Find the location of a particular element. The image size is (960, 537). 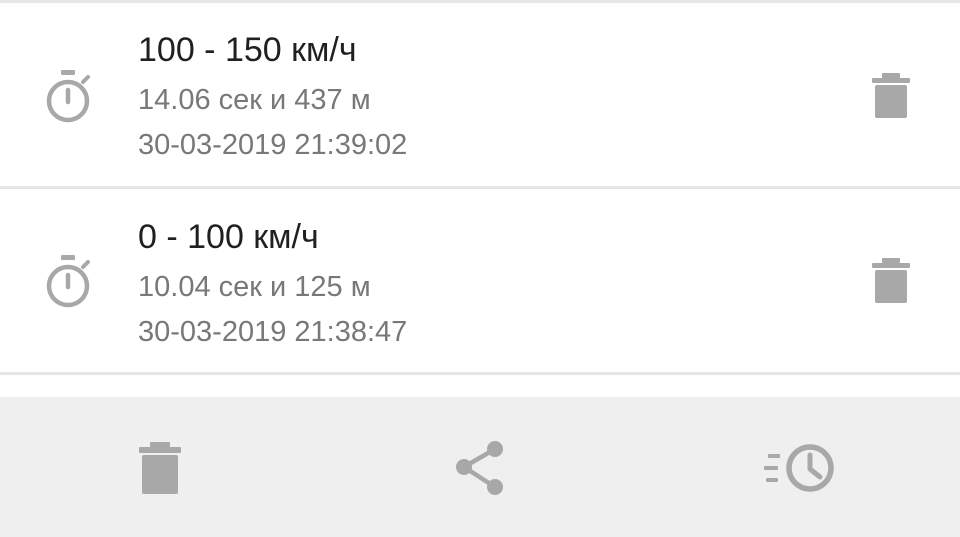

timestamp: 30-03-2019 21:39:02 is located at coordinates (273, 145).